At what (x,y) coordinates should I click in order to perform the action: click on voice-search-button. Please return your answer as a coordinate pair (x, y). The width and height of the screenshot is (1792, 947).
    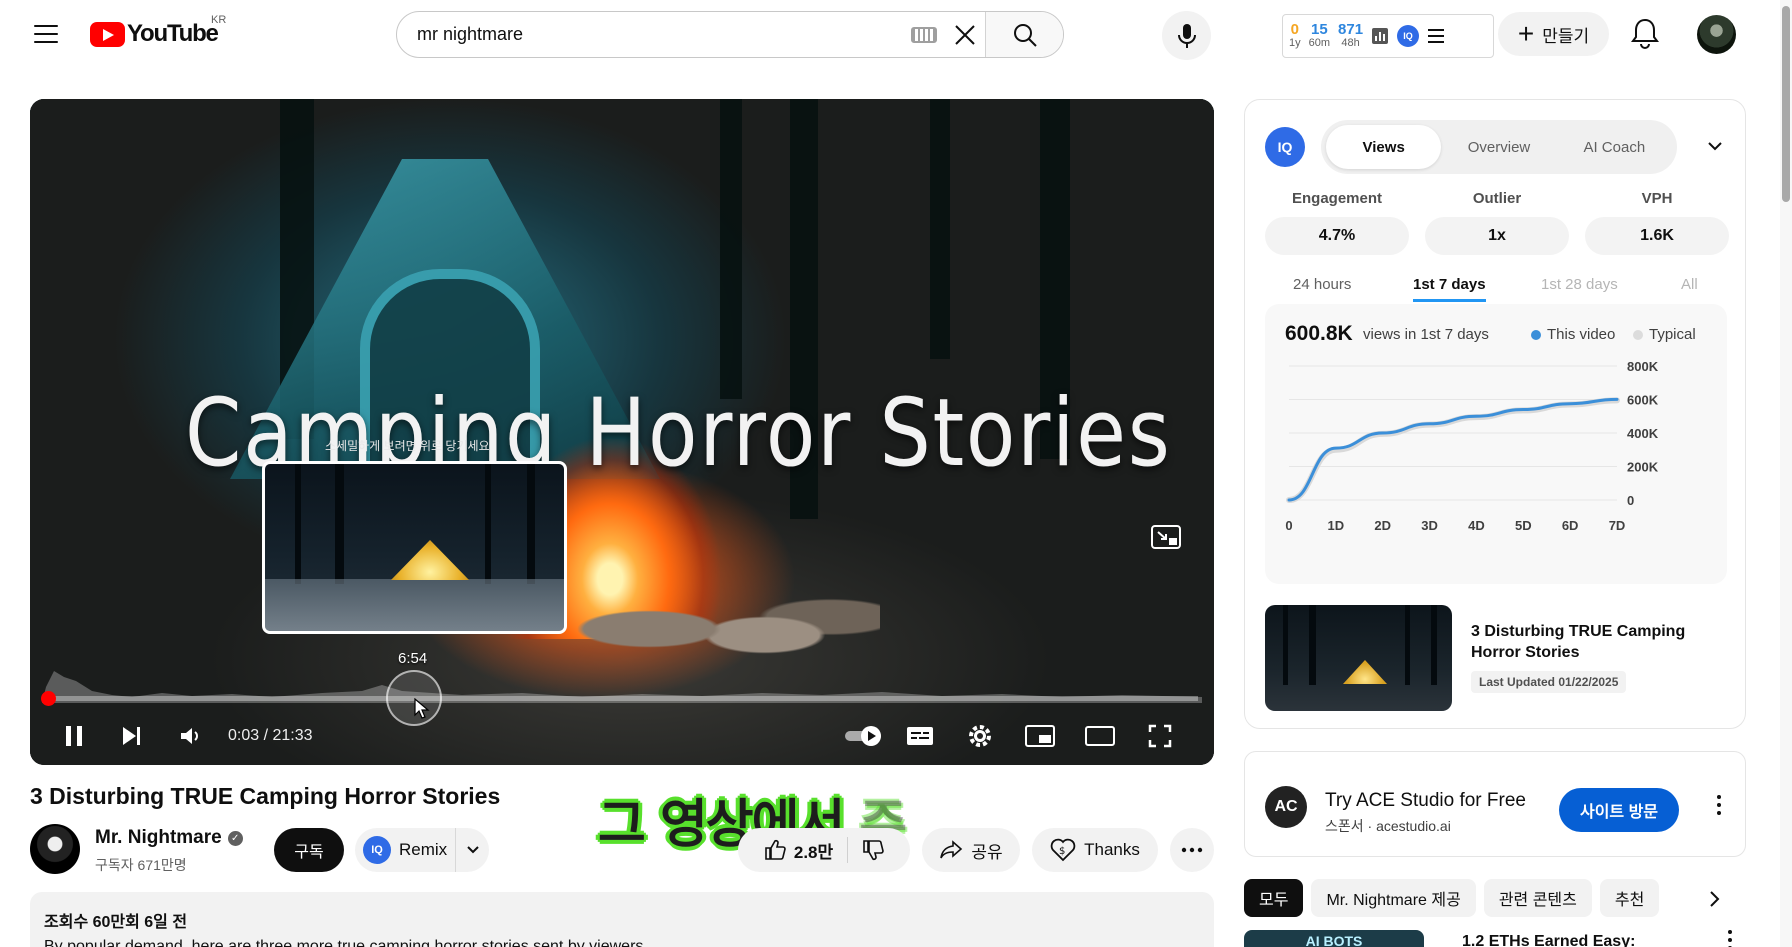
    Looking at the image, I should click on (1186, 35).